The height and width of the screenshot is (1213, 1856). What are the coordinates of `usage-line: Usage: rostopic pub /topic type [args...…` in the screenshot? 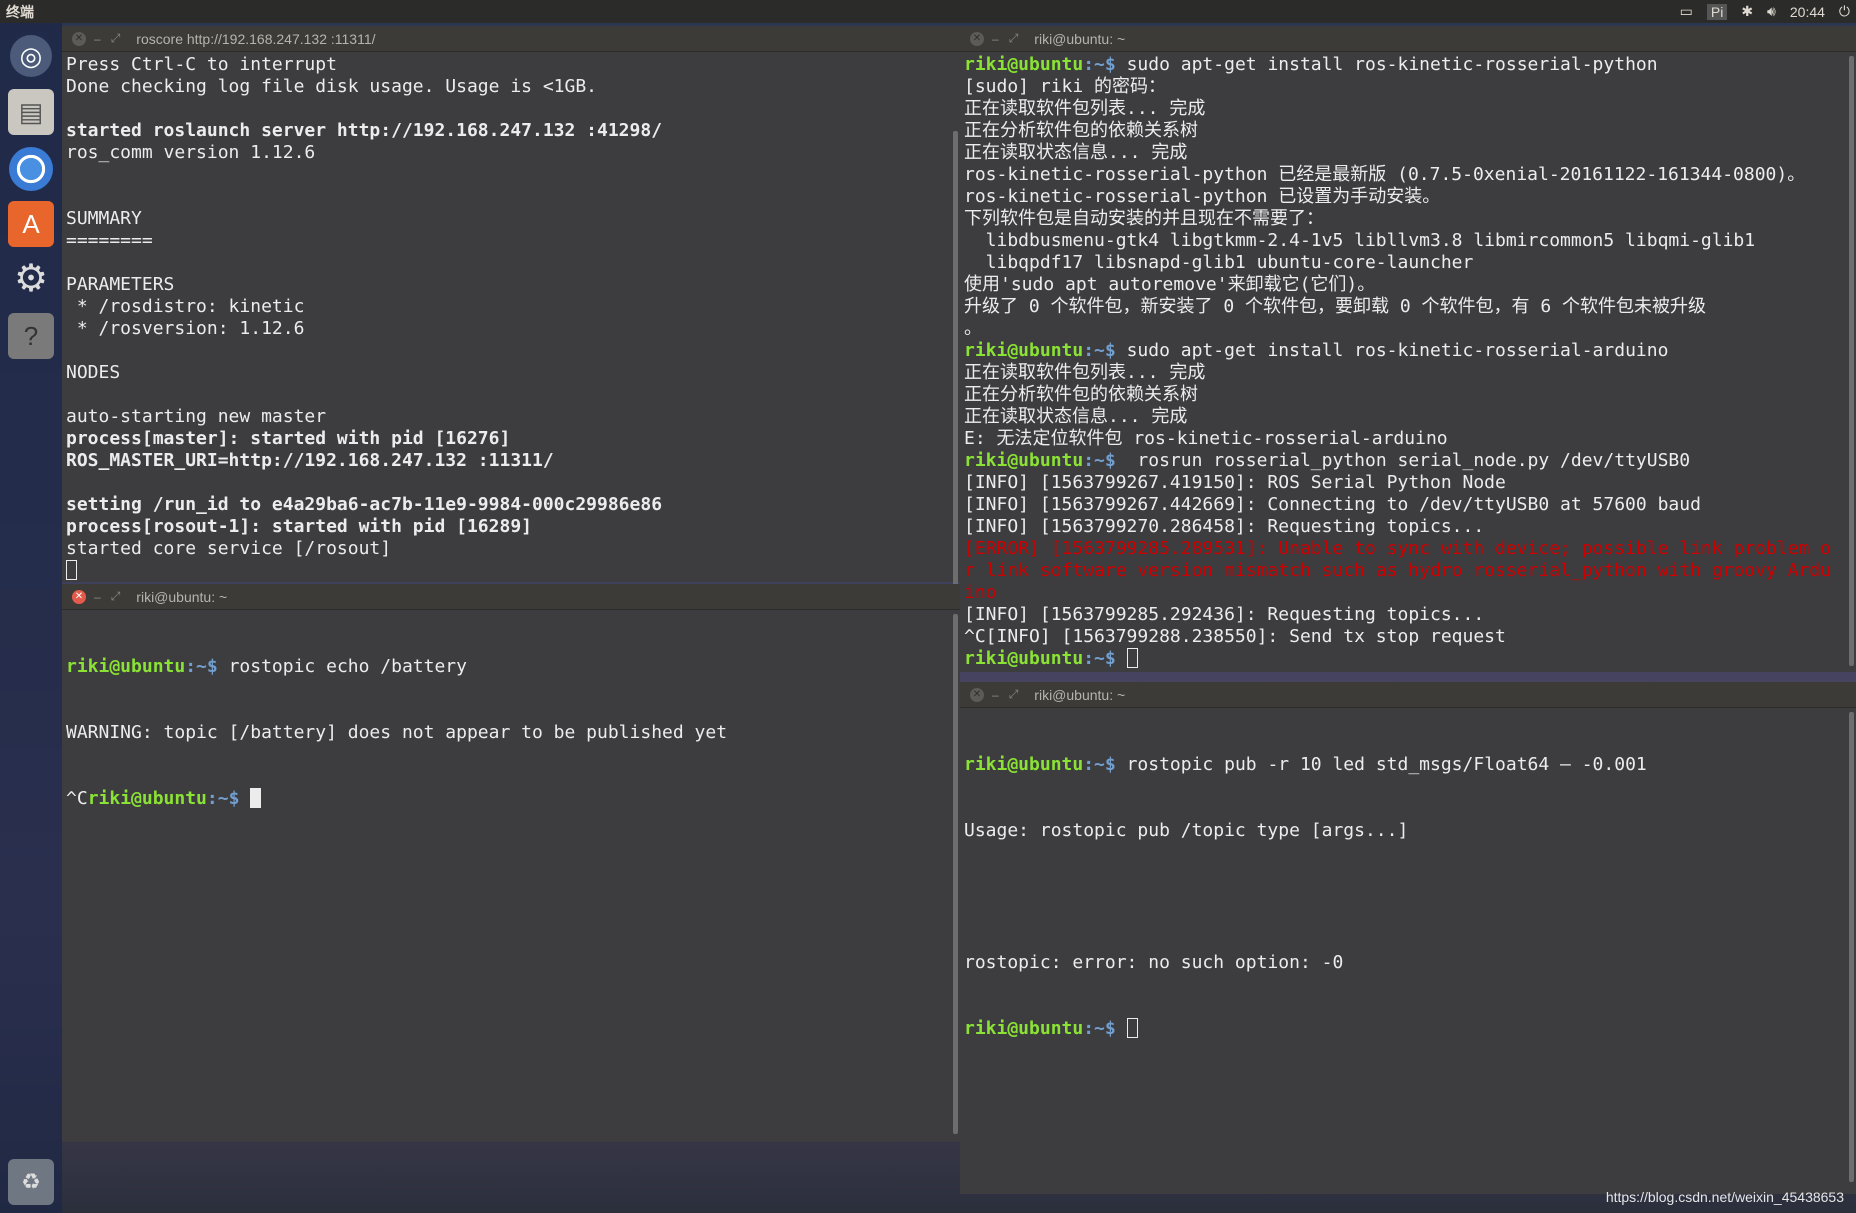 It's located at (1186, 830).